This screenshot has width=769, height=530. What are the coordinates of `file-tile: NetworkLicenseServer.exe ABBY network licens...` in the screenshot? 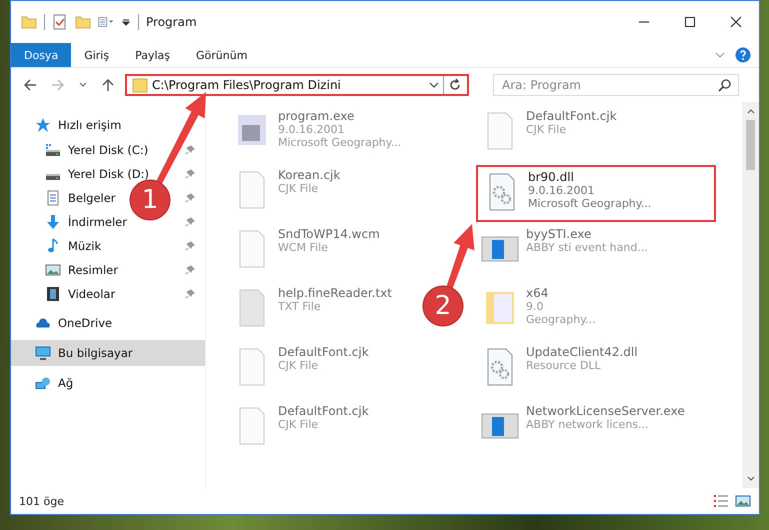 It's located at (582, 429).